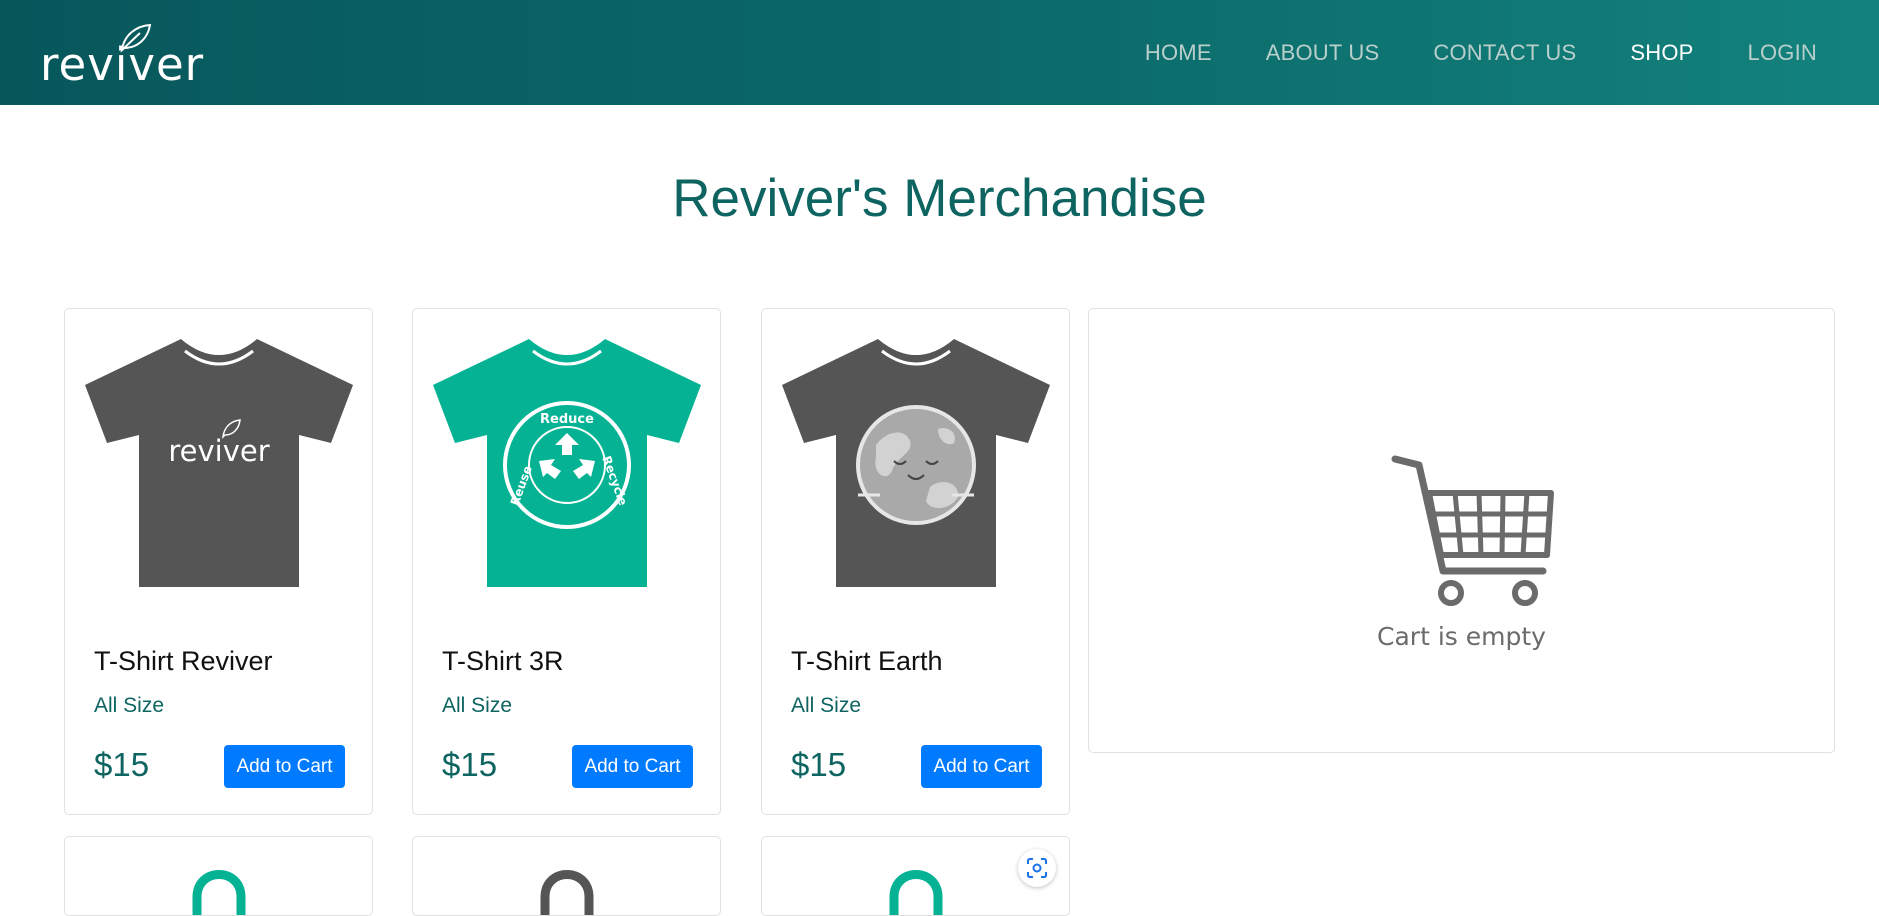 This screenshot has width=1879, height=916. Describe the element at coordinates (1504, 53) in the screenshot. I see `nav-contact-us: CONTACT US` at that location.